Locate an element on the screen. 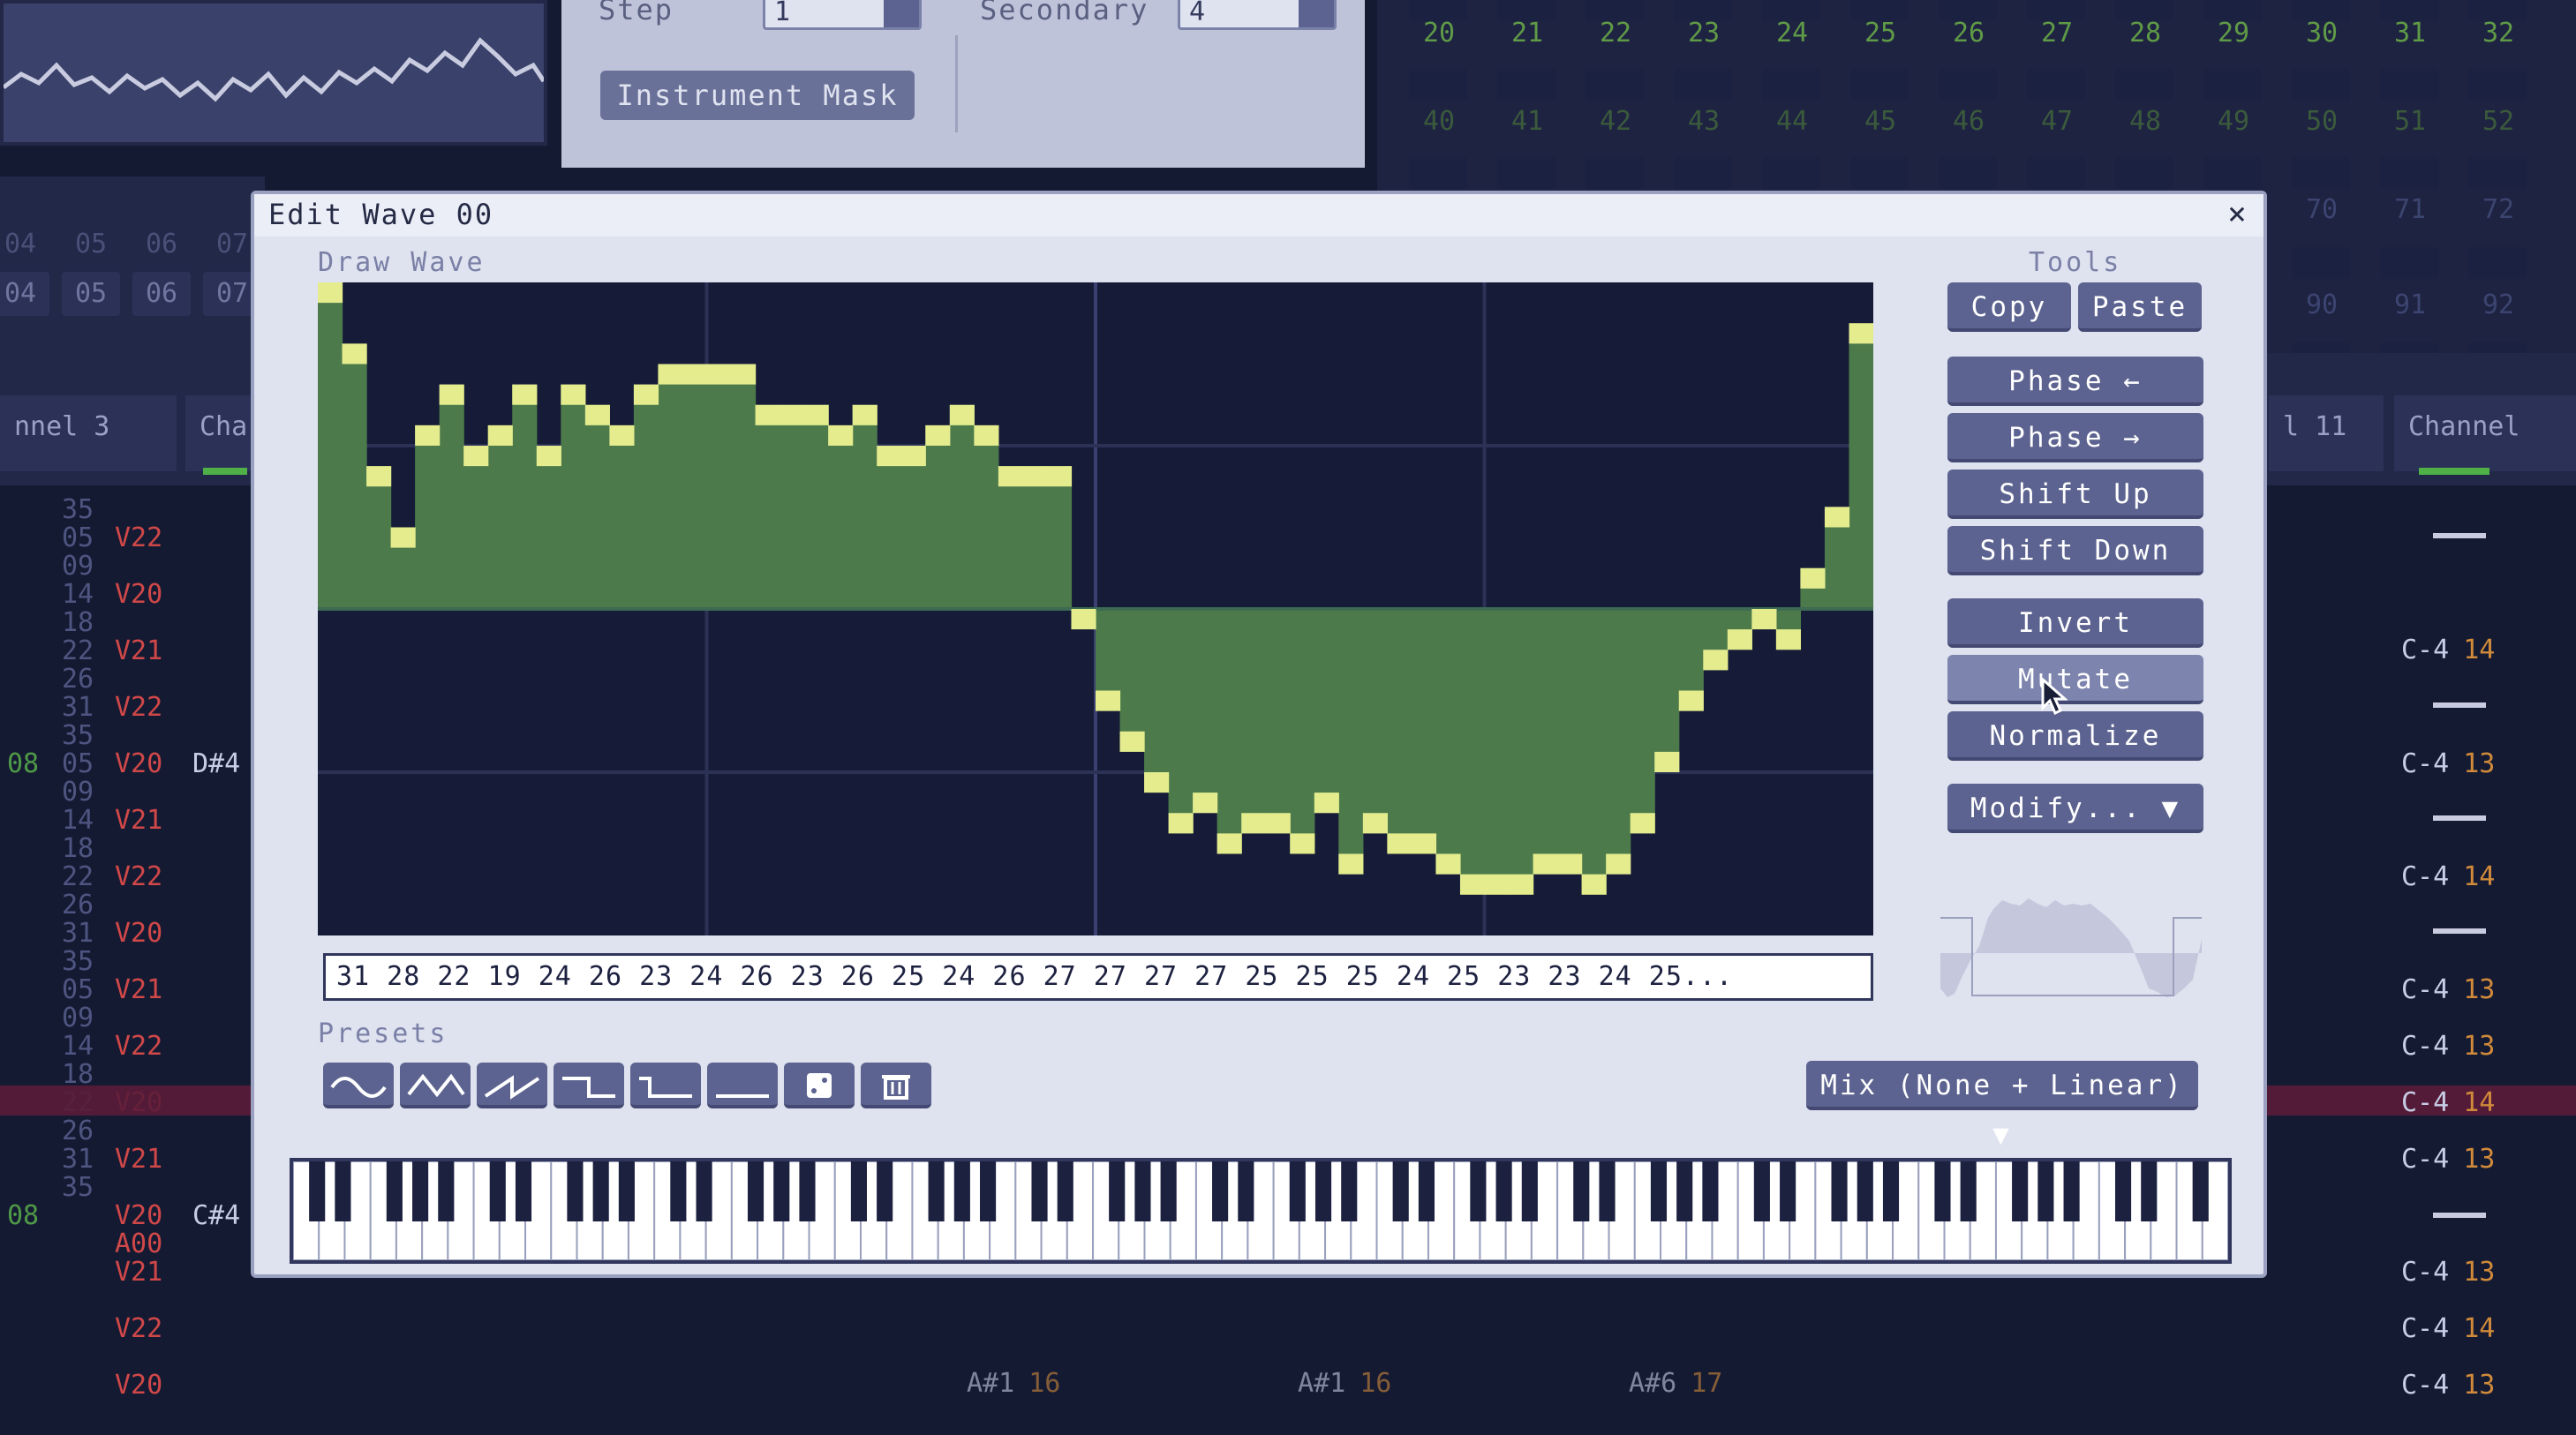  channel-header-right: l 11 is located at coordinates (2327, 433).